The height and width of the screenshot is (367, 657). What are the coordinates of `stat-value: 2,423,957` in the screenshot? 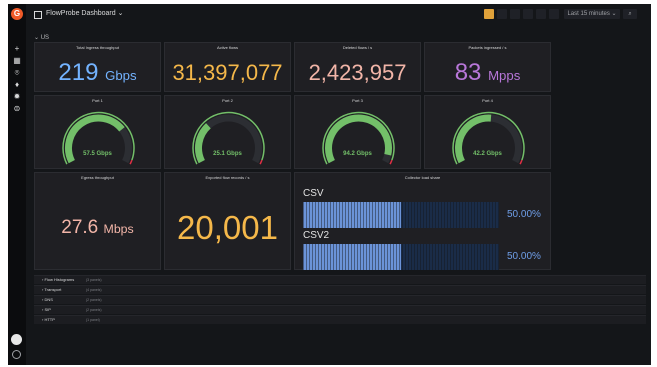 It's located at (357, 72).